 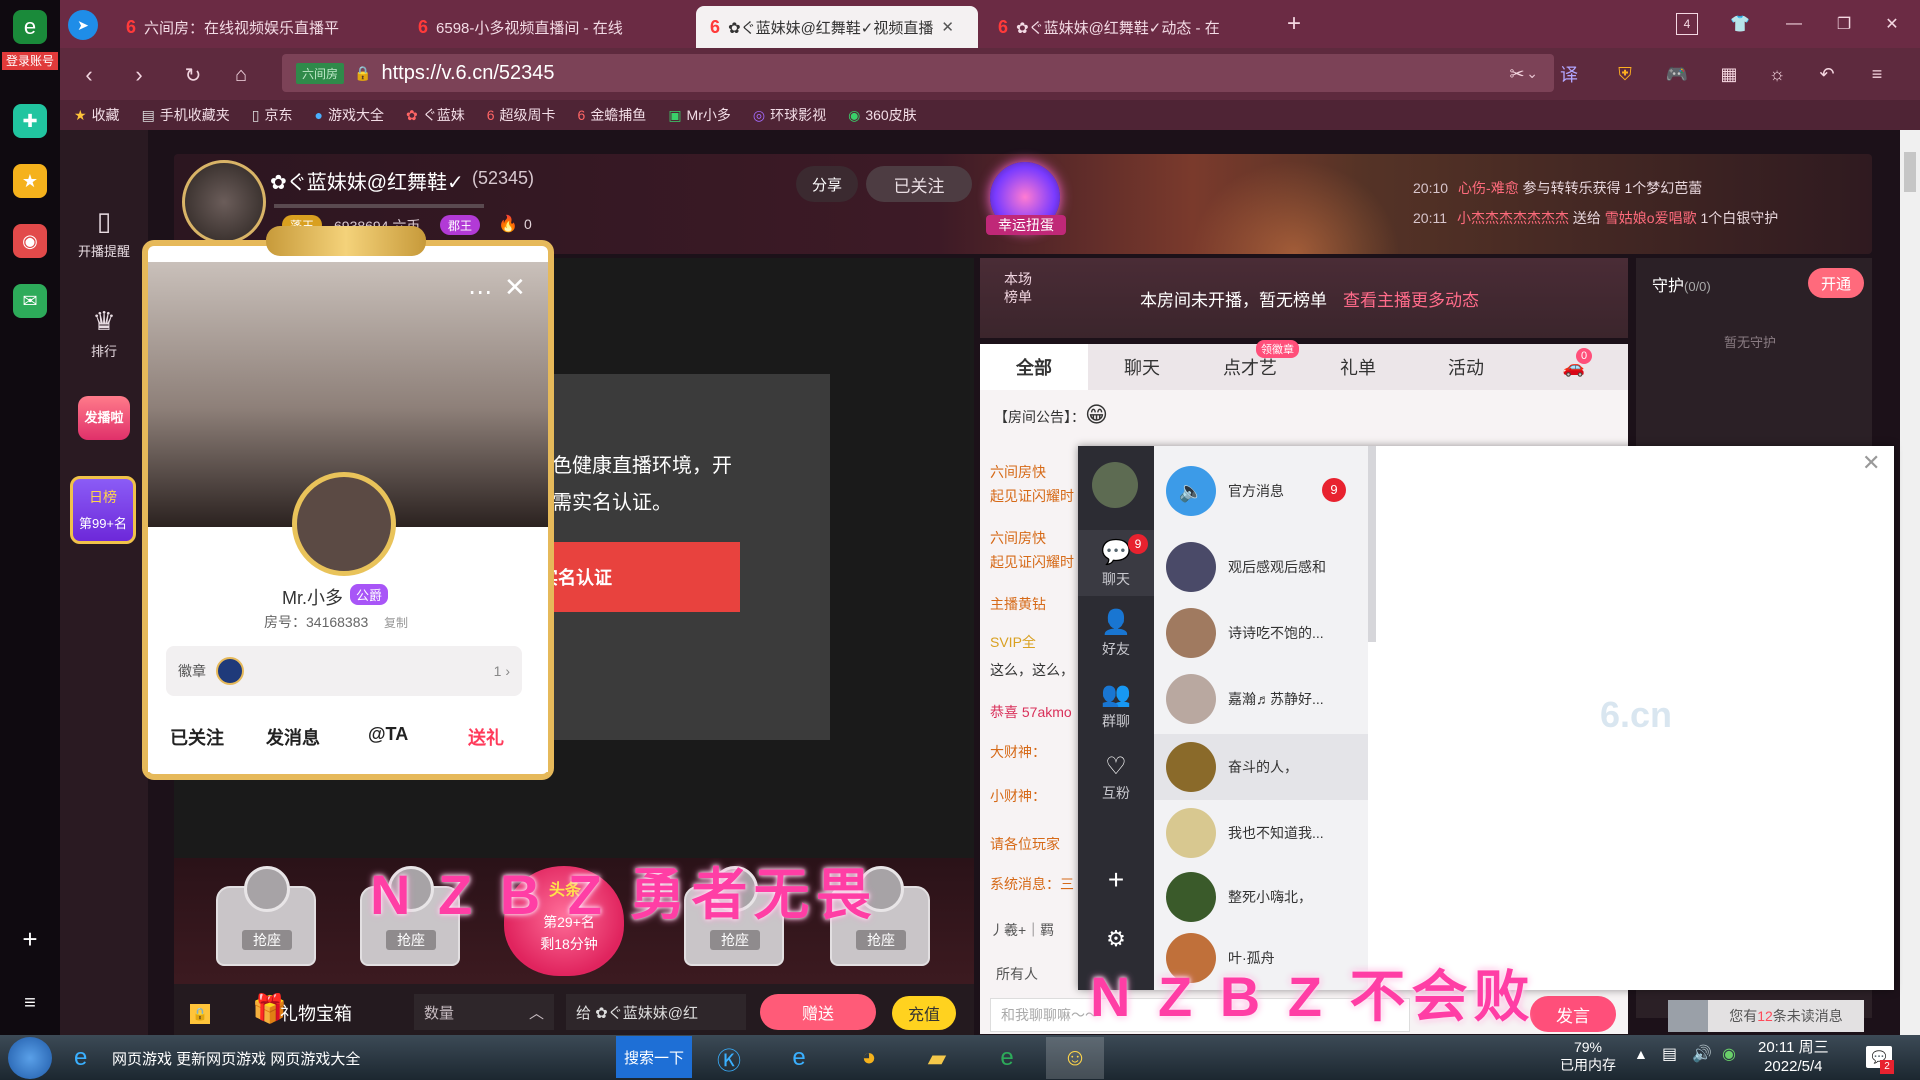 What do you see at coordinates (89, 75) in the screenshot?
I see `back-button: ‹` at bounding box center [89, 75].